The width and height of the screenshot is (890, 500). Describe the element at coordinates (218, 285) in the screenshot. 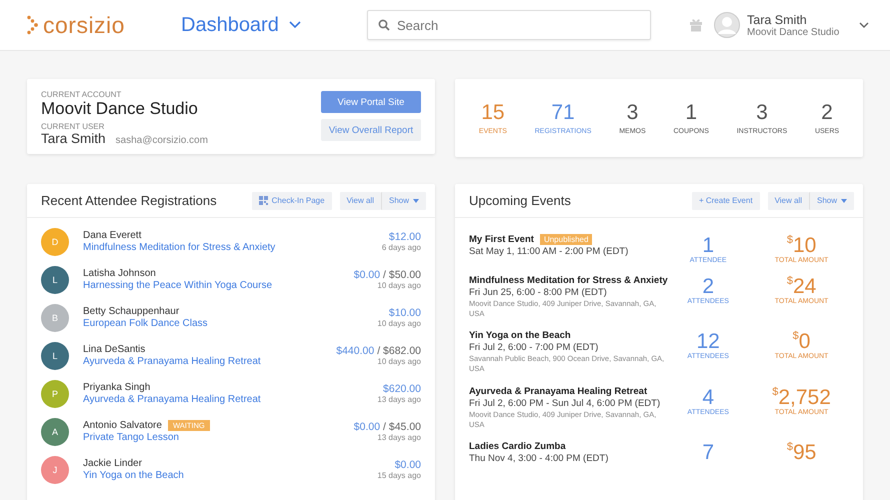

I see `event-link: Harnessing the Peace Within Yoga Course` at that location.